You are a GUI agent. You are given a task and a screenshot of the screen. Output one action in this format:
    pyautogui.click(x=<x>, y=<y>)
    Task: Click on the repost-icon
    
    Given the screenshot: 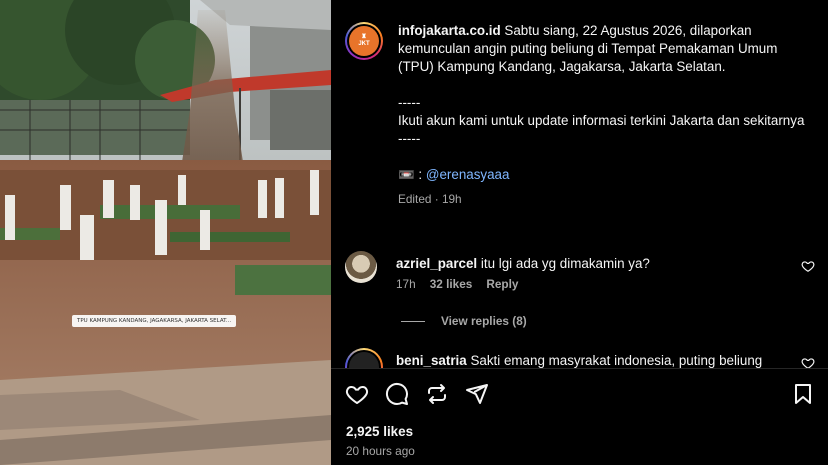 What is the action you would take?
    pyautogui.click(x=437, y=394)
    